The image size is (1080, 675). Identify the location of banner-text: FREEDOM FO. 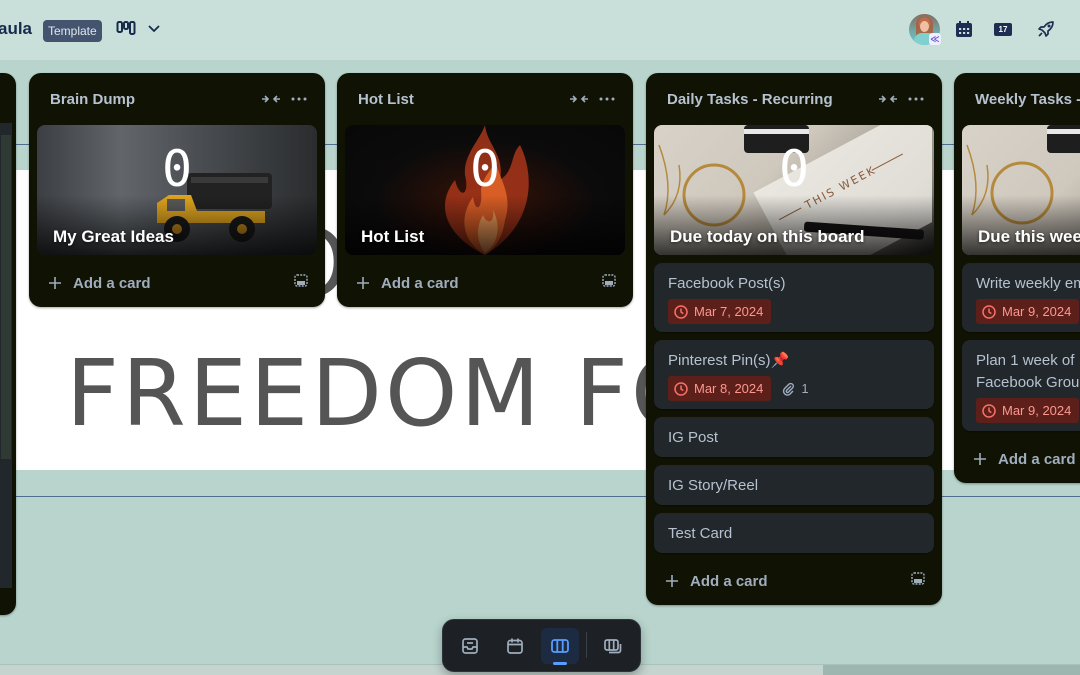
(386, 393).